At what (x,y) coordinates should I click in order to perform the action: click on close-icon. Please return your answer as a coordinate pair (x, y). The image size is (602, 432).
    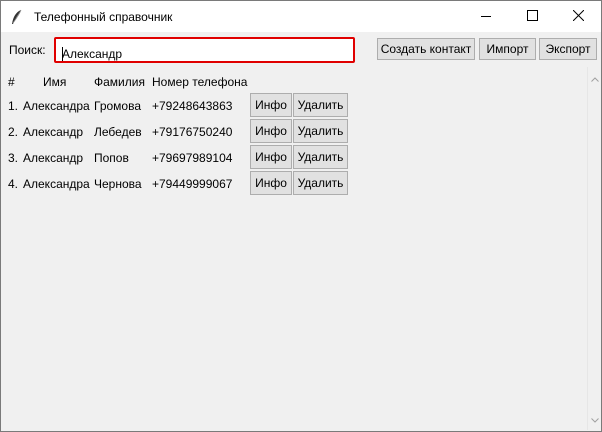
    Looking at the image, I should click on (578, 16).